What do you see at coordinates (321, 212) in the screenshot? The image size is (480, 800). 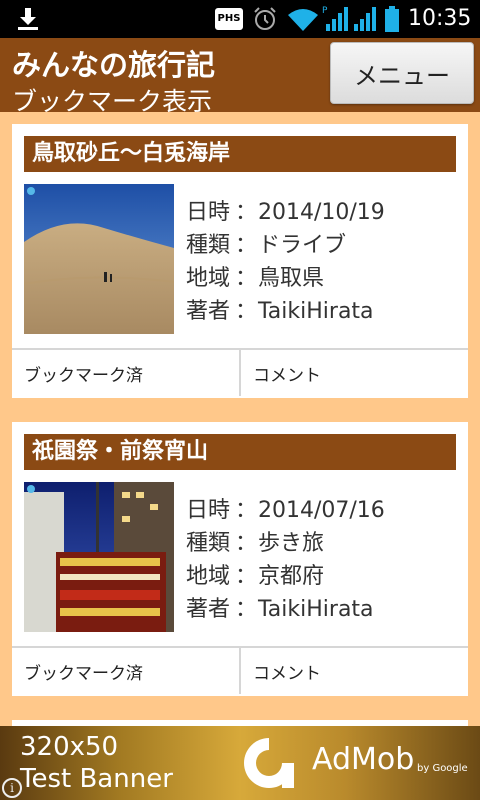 I see `date-value: 2014/10/19` at bounding box center [321, 212].